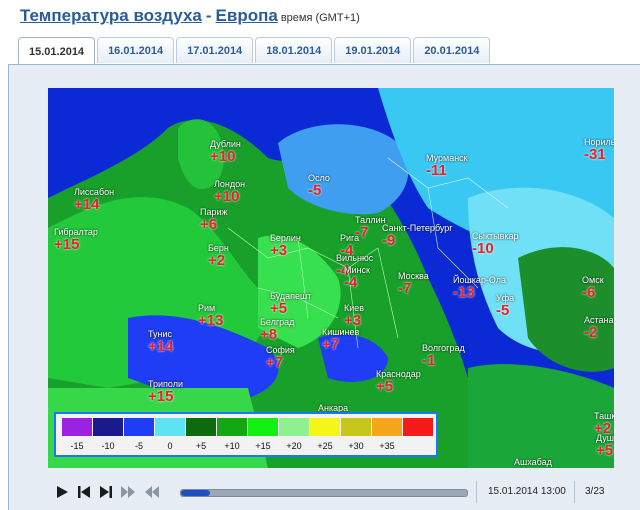 The height and width of the screenshot is (510, 640). What do you see at coordinates (77, 446) in the screenshot?
I see `legend-label: -15` at bounding box center [77, 446].